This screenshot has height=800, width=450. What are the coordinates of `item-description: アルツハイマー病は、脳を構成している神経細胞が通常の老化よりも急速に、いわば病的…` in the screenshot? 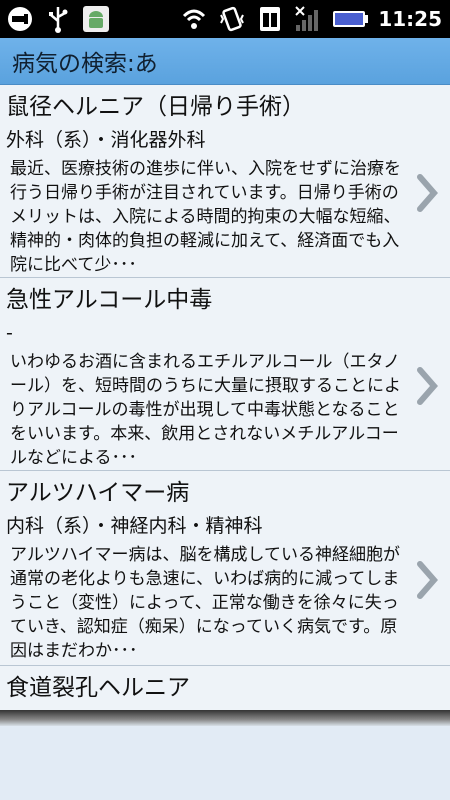 It's located at (205, 603).